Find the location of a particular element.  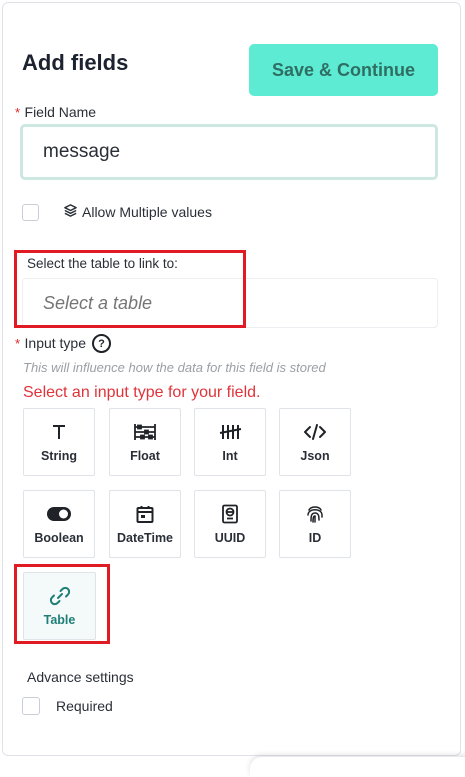

passport-icon is located at coordinates (230, 514).